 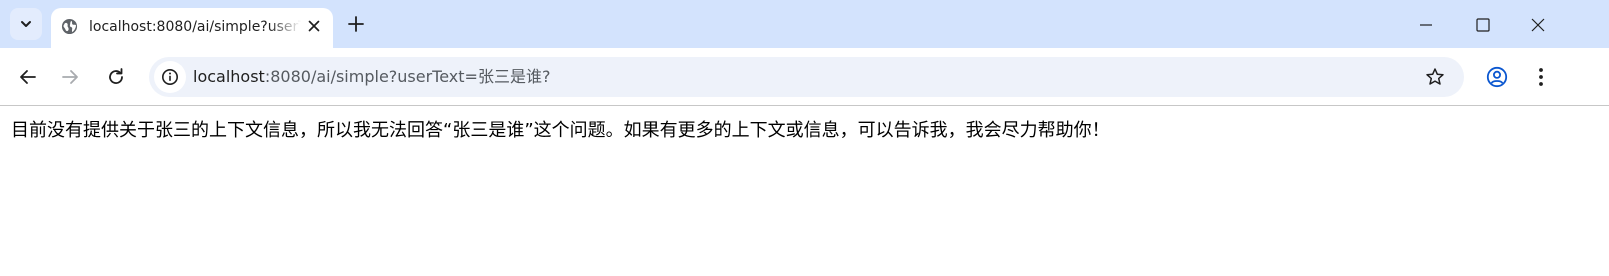 I want to click on site-info-button, so click(x=170, y=77).